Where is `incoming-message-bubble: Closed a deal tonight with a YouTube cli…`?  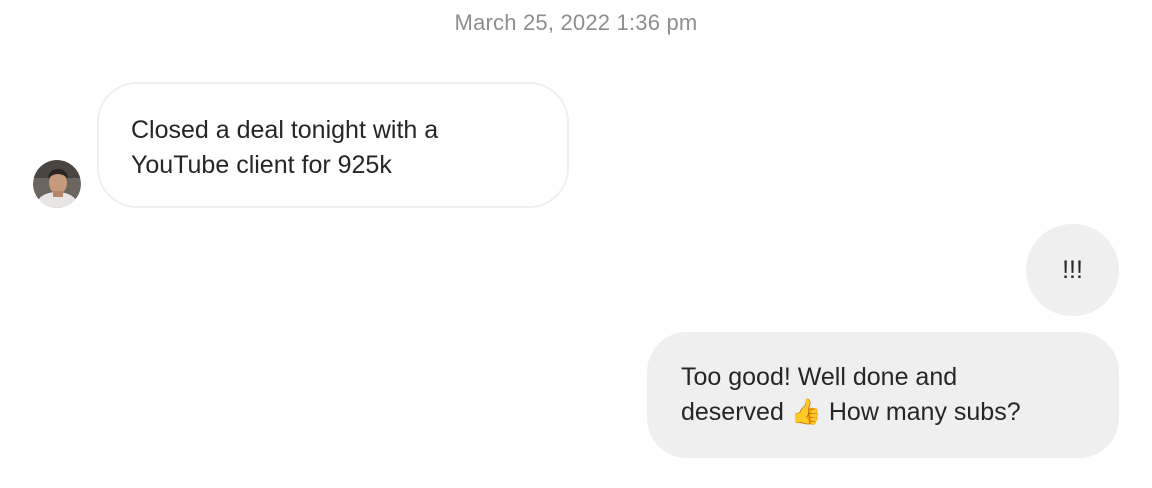 incoming-message-bubble: Closed a deal tonight with a YouTube cli… is located at coordinates (333, 145).